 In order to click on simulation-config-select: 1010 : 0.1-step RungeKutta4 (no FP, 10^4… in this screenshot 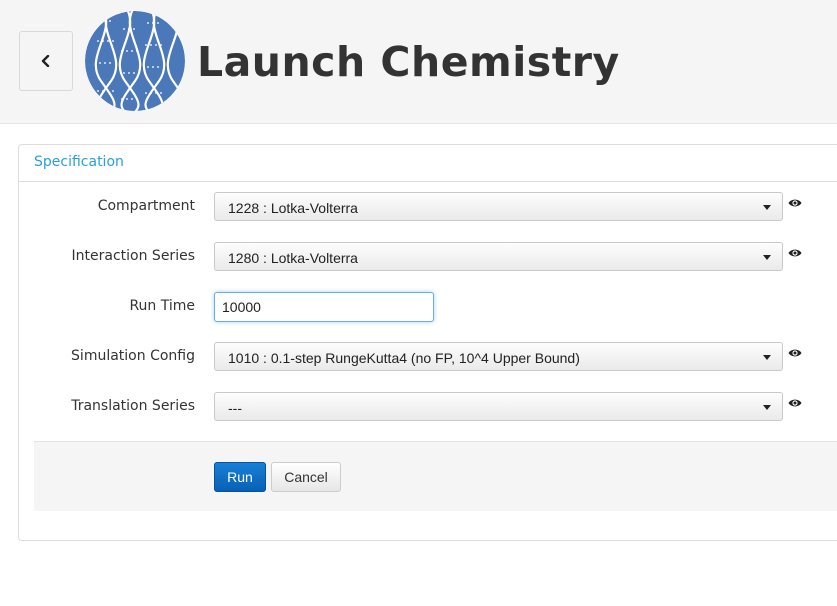, I will do `click(498, 356)`.